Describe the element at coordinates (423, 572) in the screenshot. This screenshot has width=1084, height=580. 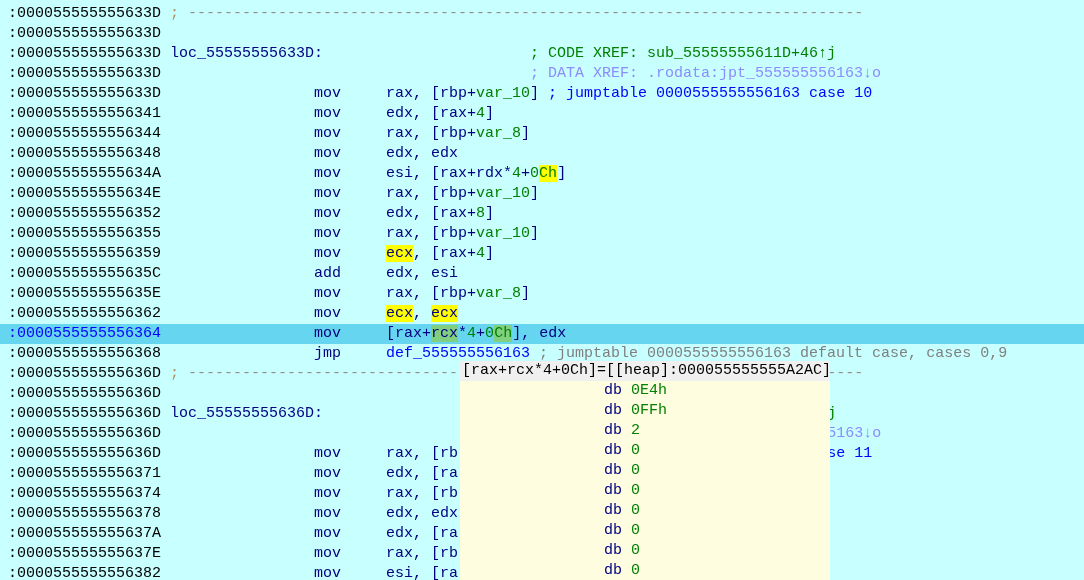
I see `operand: esi, [ra` at that location.